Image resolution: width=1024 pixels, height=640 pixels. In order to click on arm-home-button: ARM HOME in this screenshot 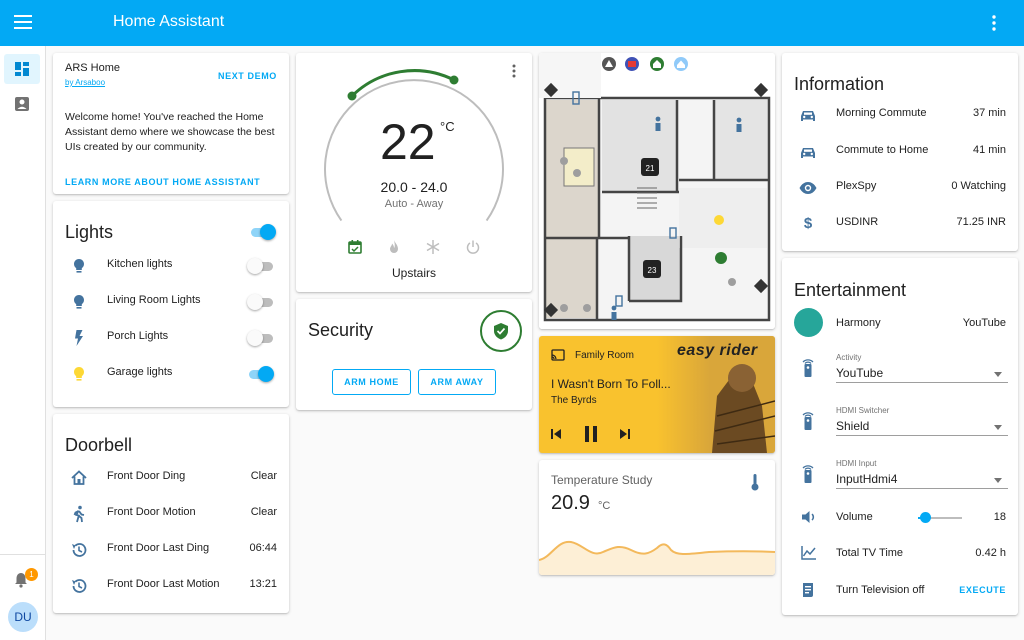, I will do `click(371, 382)`.